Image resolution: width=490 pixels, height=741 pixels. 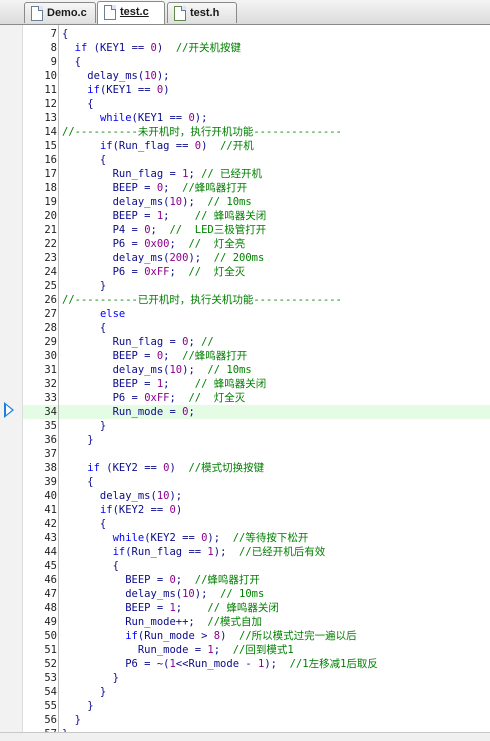 What do you see at coordinates (245, 692) in the screenshot?
I see `code-line: 54 }` at bounding box center [245, 692].